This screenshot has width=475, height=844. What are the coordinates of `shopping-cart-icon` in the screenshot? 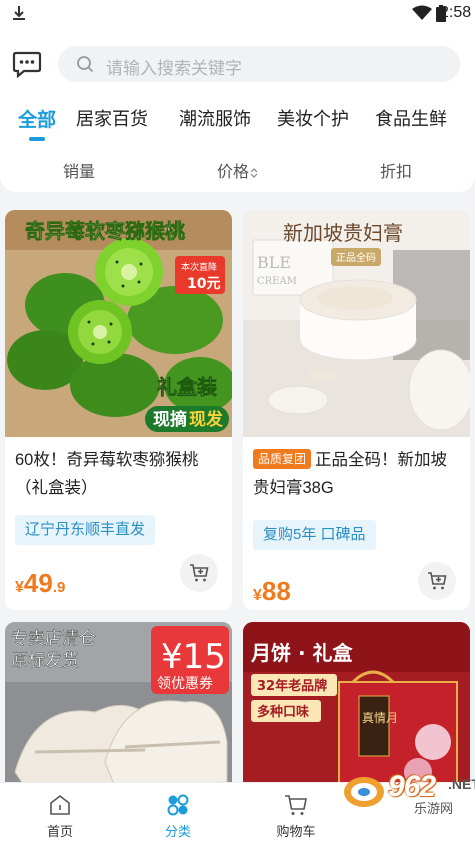 It's located at (296, 805).